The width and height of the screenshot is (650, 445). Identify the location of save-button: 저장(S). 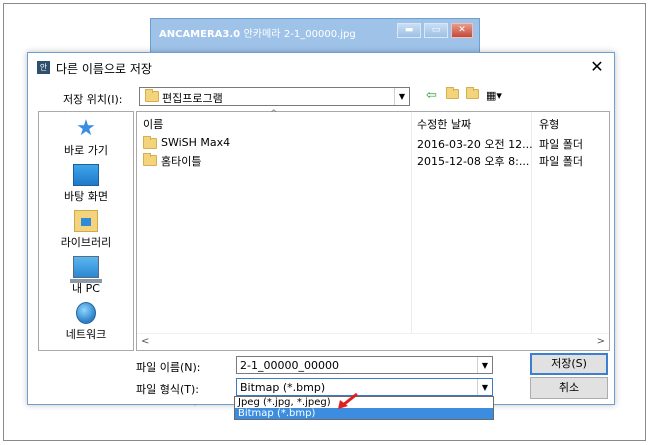
(569, 364).